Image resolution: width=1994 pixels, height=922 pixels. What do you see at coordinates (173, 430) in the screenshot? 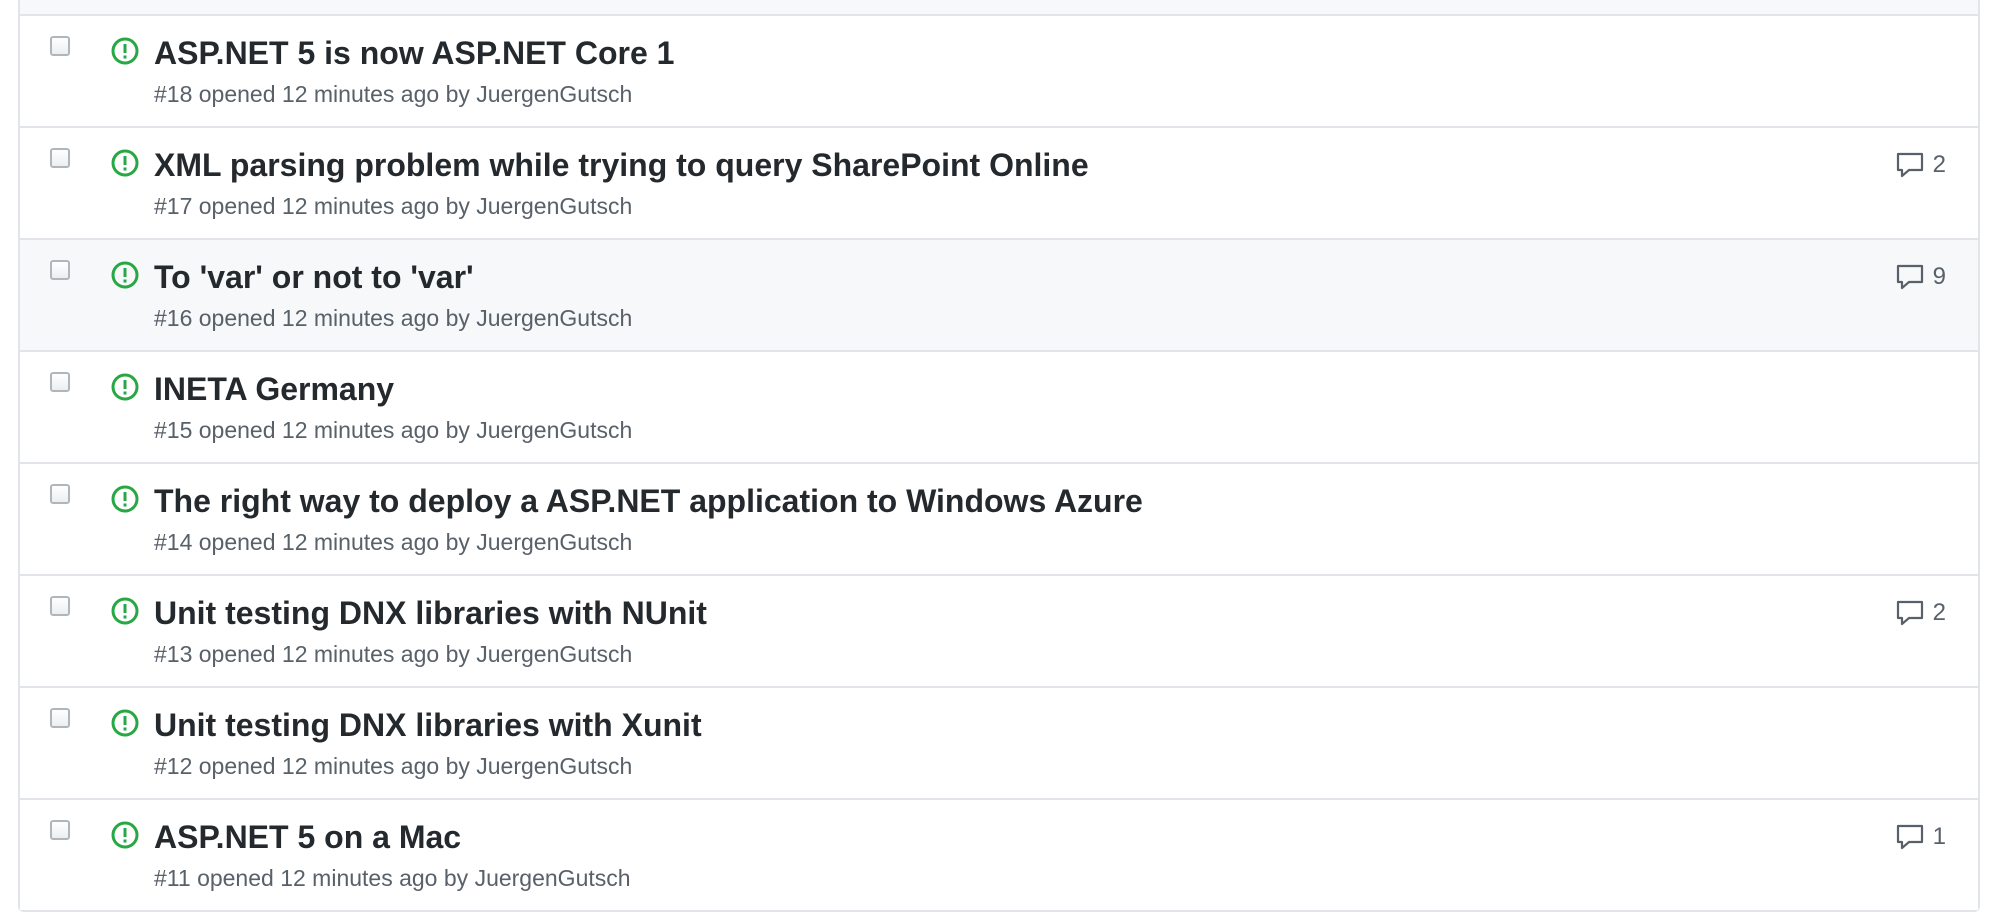
I see `issue-number: #15` at bounding box center [173, 430].